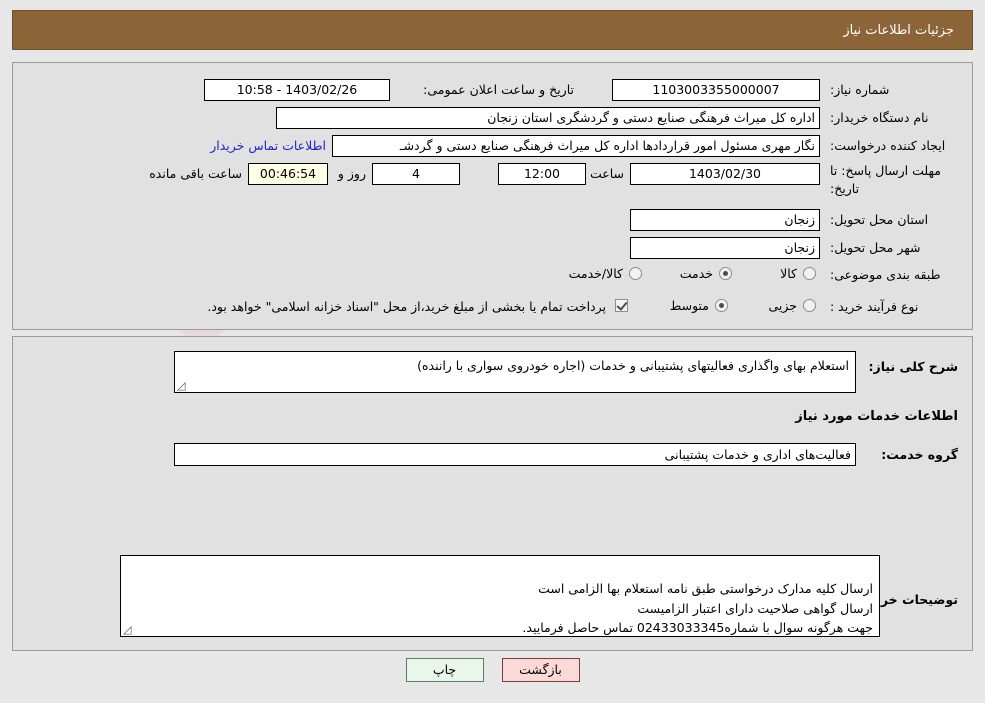 The image size is (985, 703). Describe the element at coordinates (540, 670) in the screenshot. I see `back-button: بازگشت` at that location.